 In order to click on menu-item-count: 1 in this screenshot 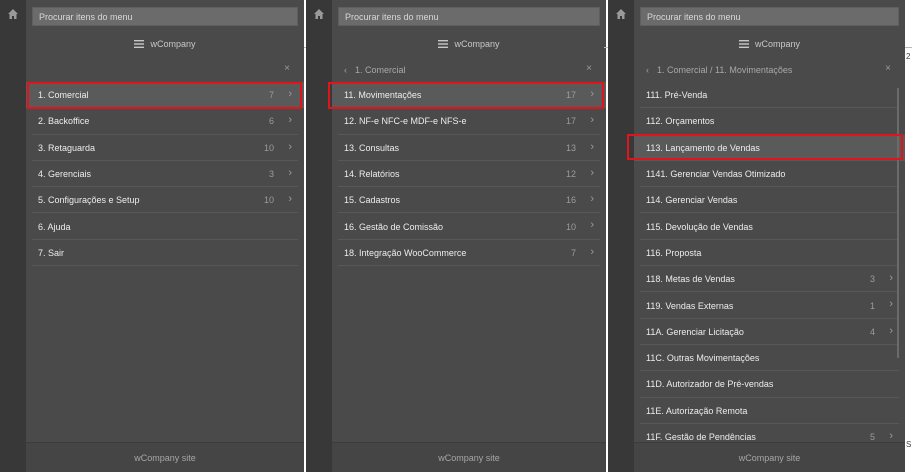, I will do `click(872, 305)`.